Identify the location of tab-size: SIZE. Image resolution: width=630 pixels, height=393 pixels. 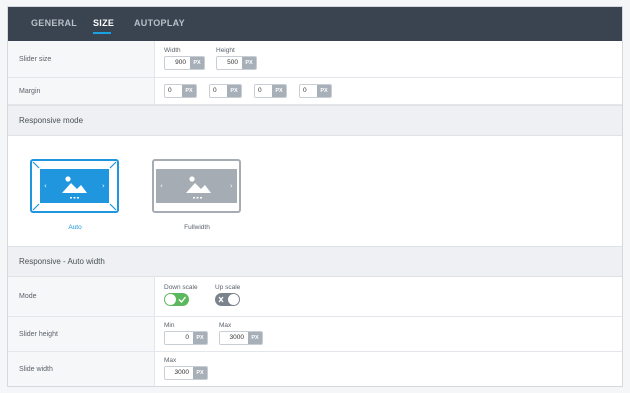
(103, 23).